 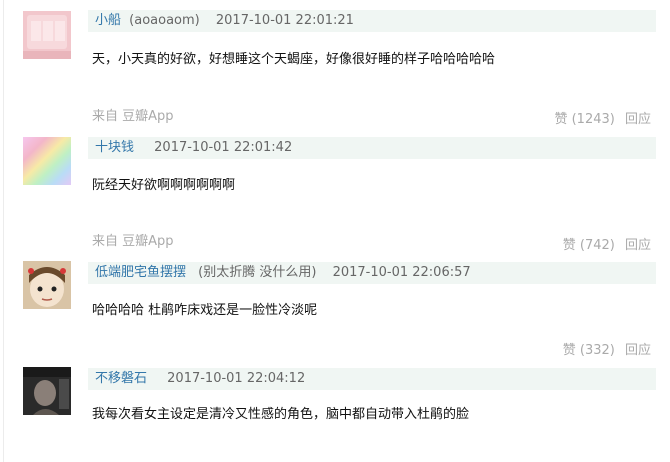 I want to click on comment-time: 2017-10-01 22:01:21, so click(x=284, y=20).